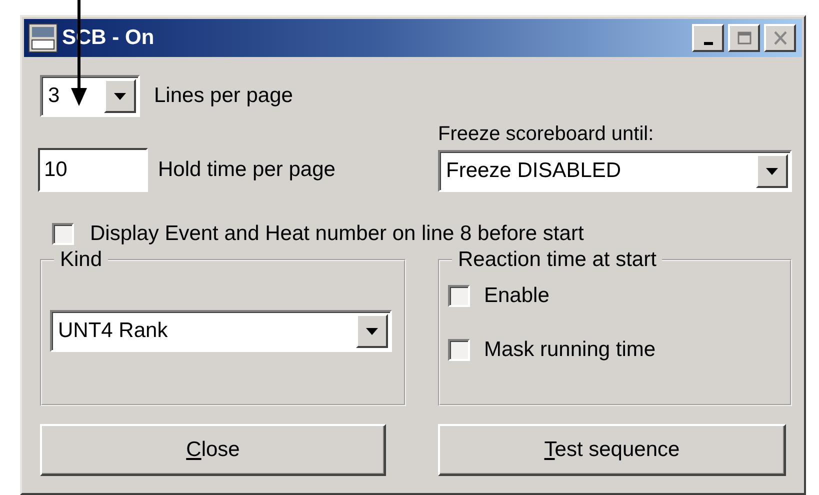 The image size is (819, 495). What do you see at coordinates (221, 331) in the screenshot?
I see `dropdown: UNT4 Rank` at bounding box center [221, 331].